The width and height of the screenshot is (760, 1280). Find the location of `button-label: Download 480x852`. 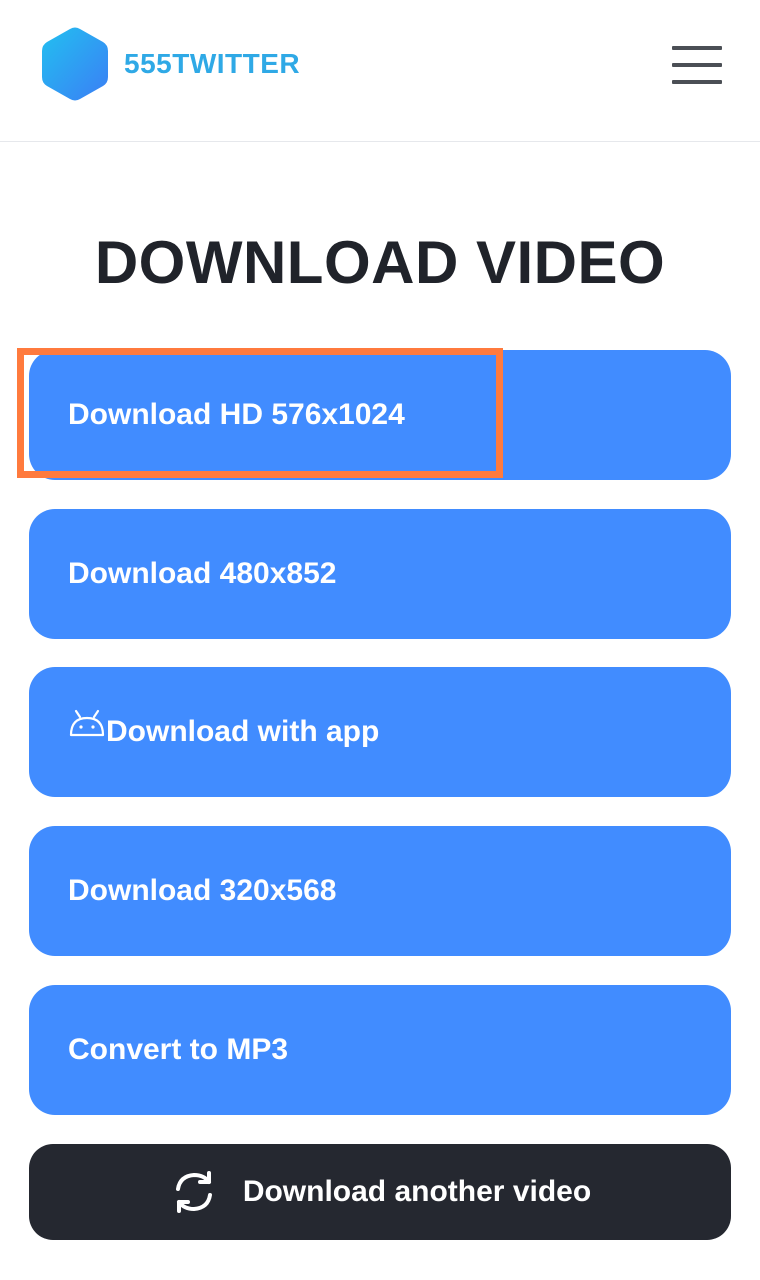

button-label: Download 480x852 is located at coordinates (202, 573).